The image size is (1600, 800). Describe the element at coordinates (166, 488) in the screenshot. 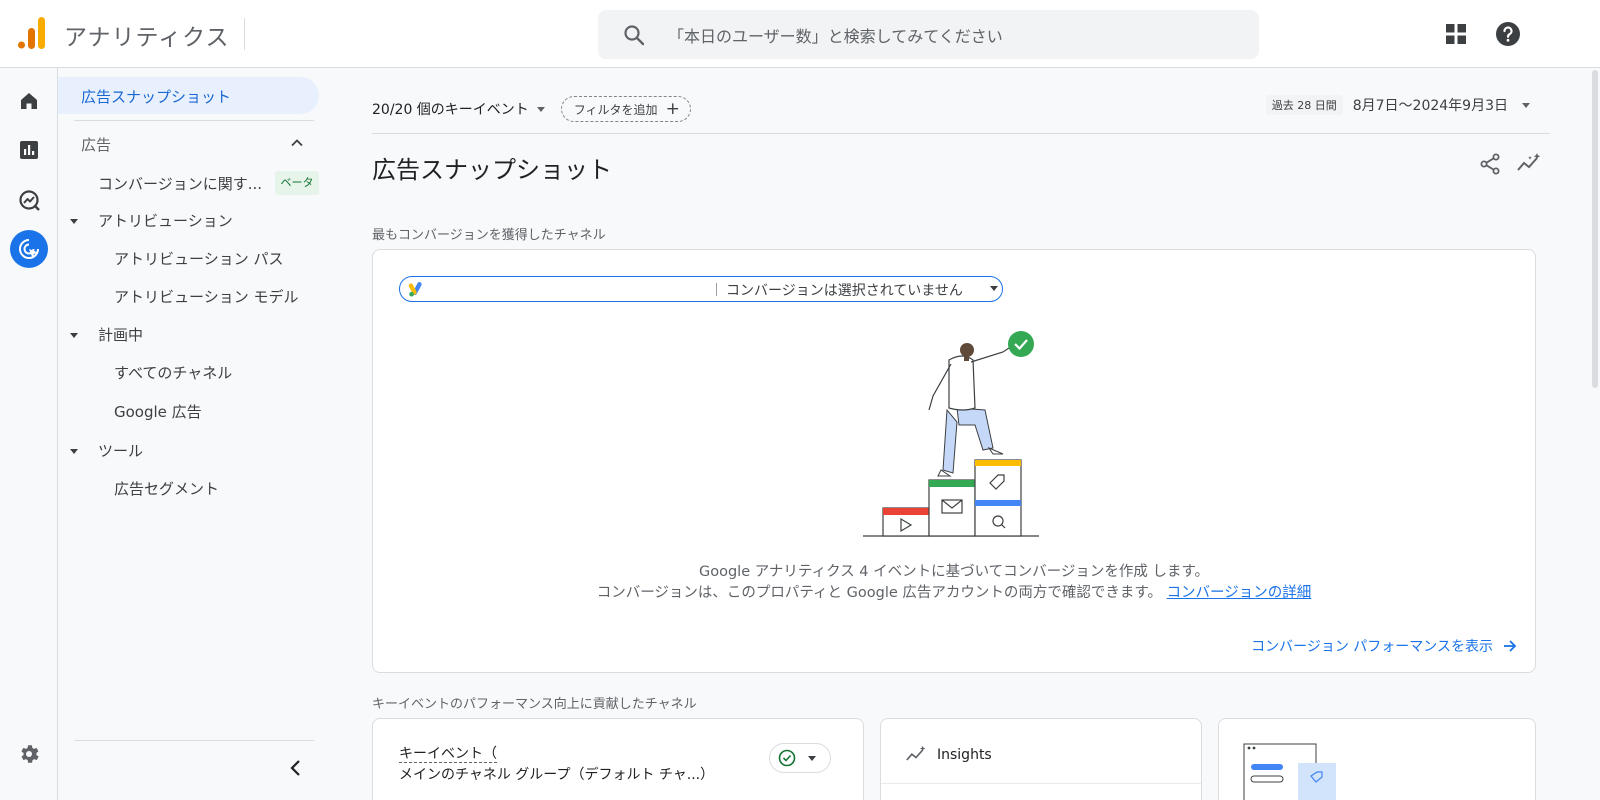

I see `nav-item-ad-segments: 広告セグメント` at that location.